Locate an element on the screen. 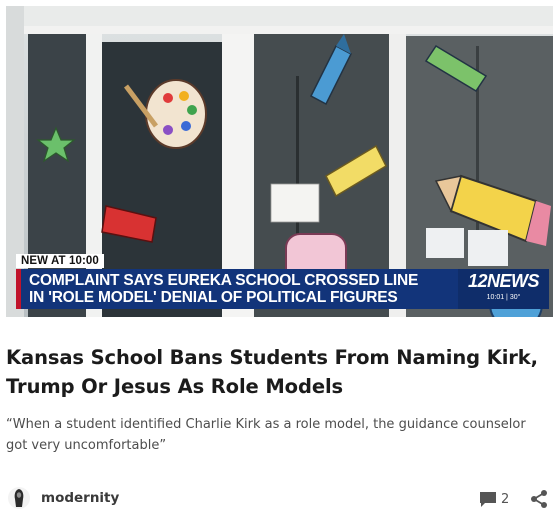  station-time: 10:01 | 30° is located at coordinates (503, 297).